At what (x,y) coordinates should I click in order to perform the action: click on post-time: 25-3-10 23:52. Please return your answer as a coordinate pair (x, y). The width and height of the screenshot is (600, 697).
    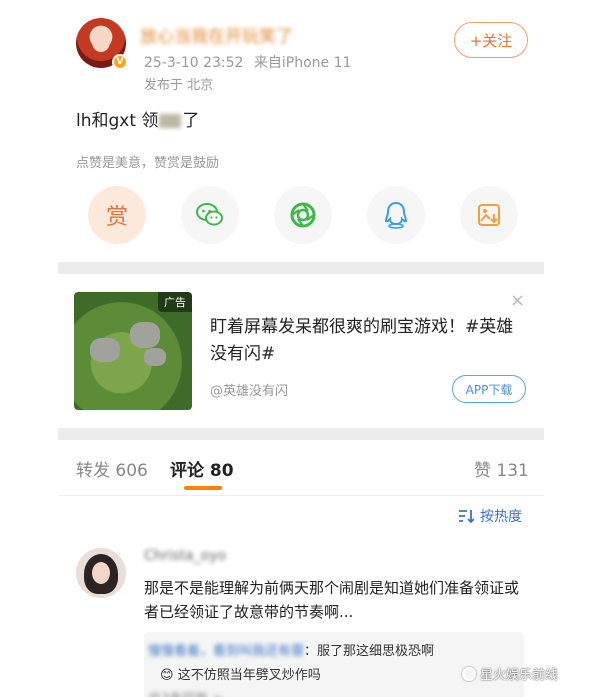
    Looking at the image, I should click on (194, 63).